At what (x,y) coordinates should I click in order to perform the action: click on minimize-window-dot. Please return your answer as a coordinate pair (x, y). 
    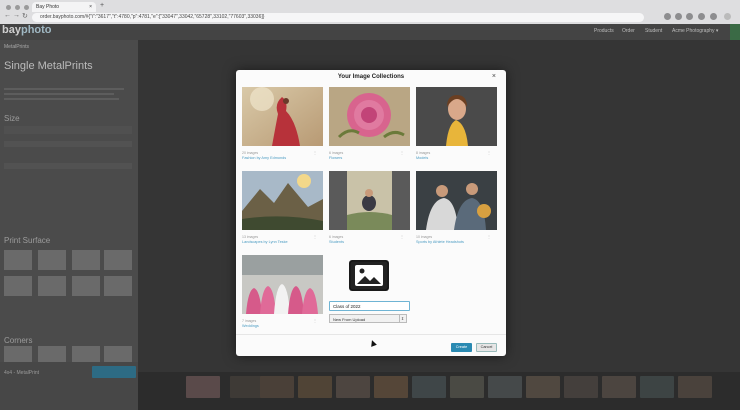
    Looking at the image, I should click on (17, 7).